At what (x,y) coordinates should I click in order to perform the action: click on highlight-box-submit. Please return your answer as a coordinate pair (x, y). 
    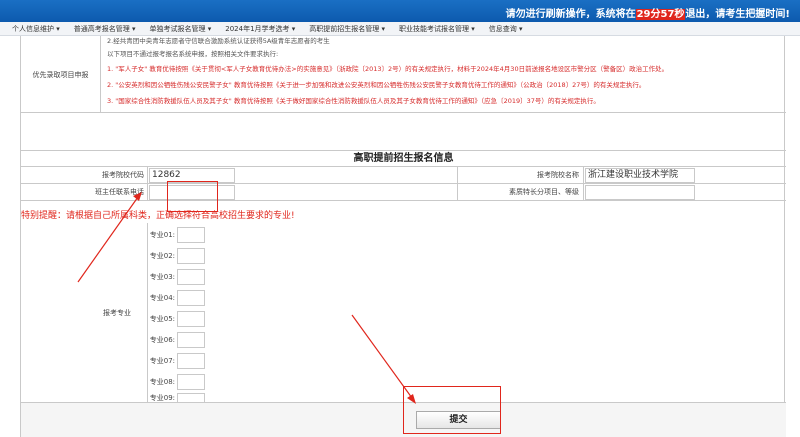
    Looking at the image, I should click on (452, 410).